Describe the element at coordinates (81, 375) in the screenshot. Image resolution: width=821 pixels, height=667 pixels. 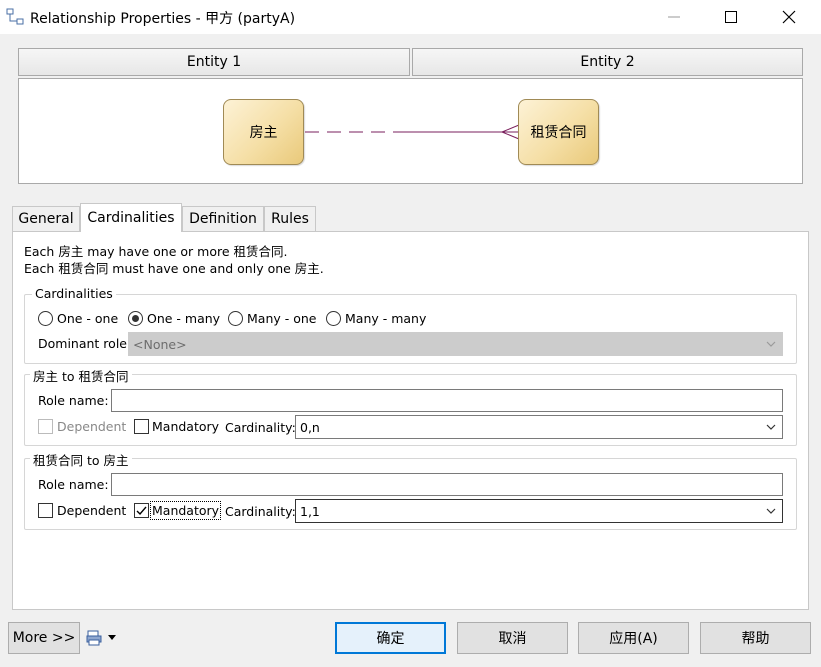
I see `role1-legend: 房主 to 租赁合同` at that location.